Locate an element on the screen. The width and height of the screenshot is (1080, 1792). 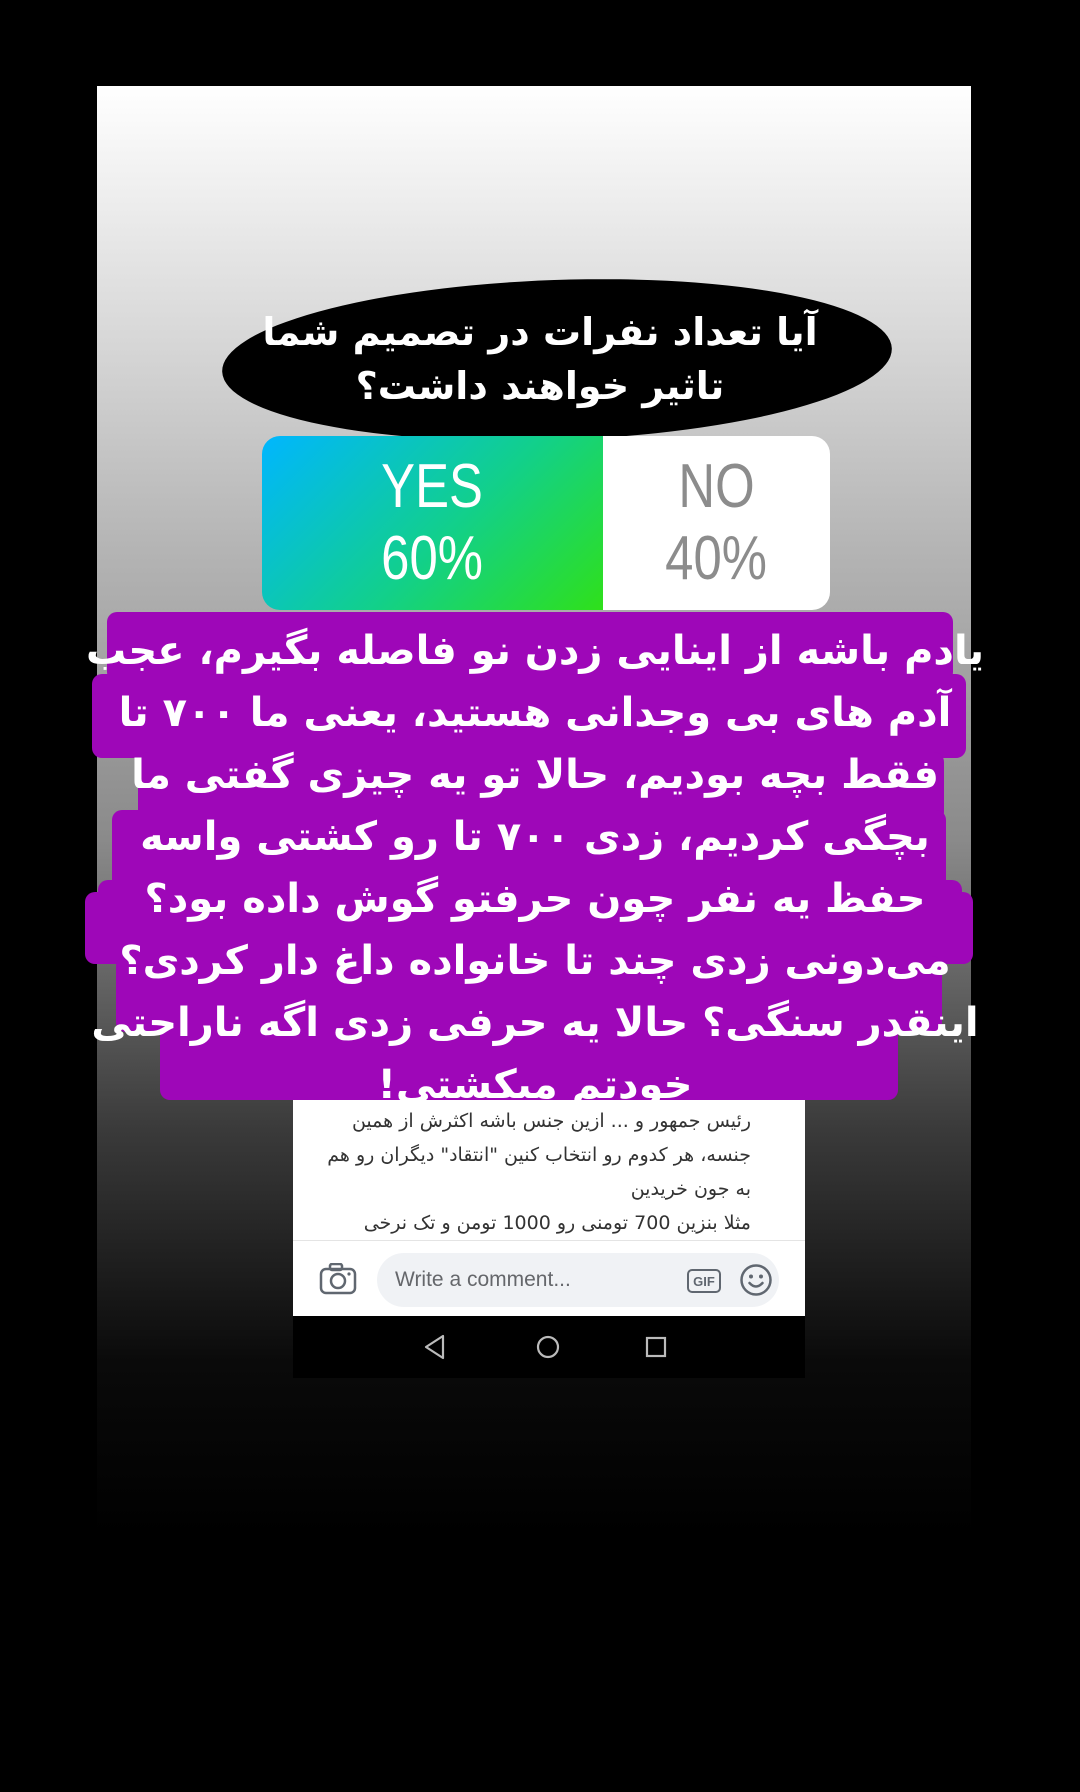
nav-back-icon is located at coordinates (435, 1347).